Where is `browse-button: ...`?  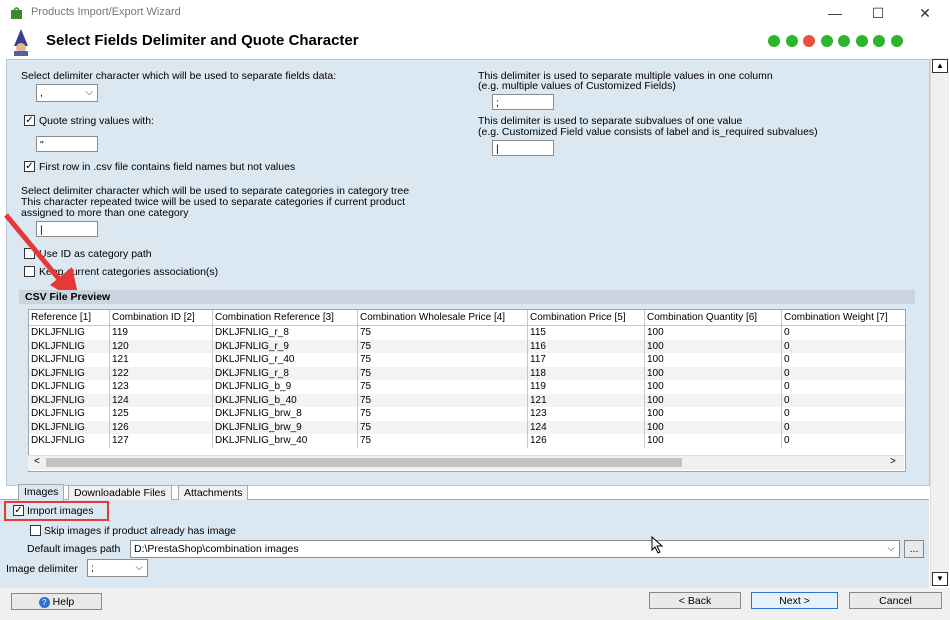 browse-button: ... is located at coordinates (914, 549).